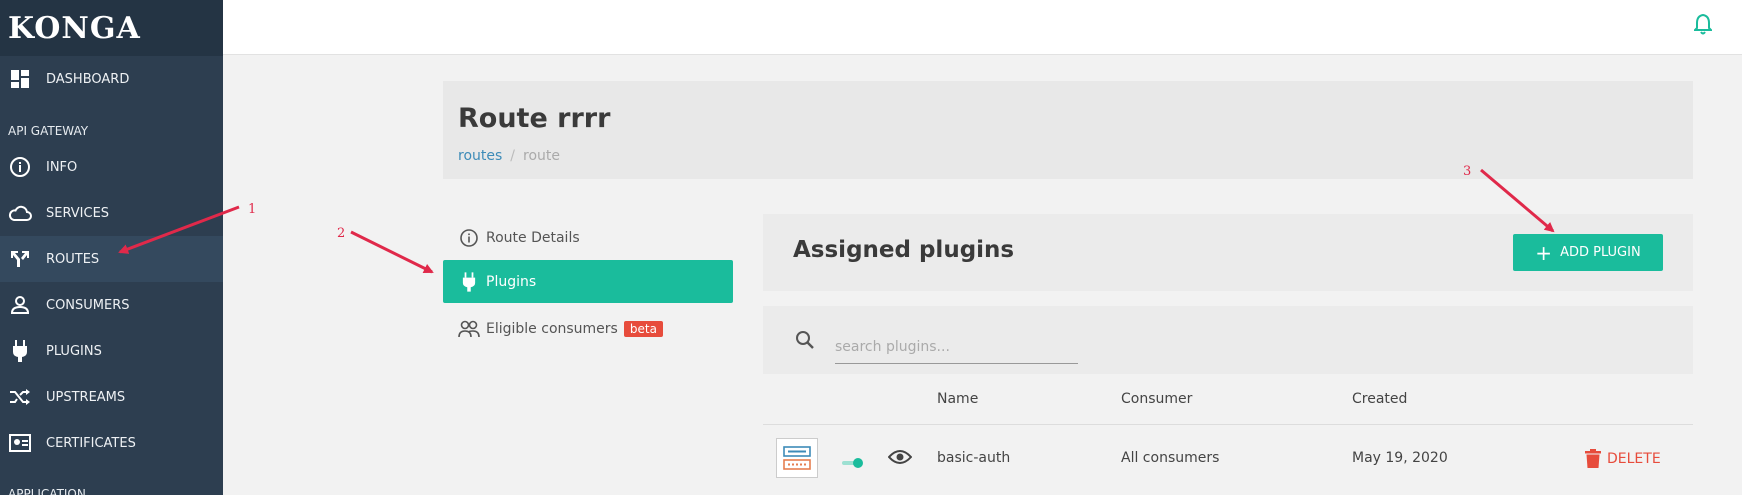 This screenshot has width=1742, height=495. What do you see at coordinates (533, 237) in the screenshot?
I see `tab-label: Route Details` at bounding box center [533, 237].